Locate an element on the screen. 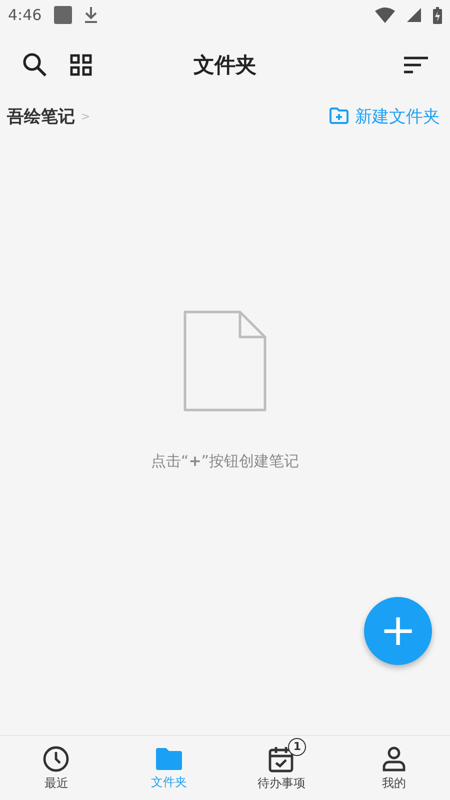  nav-tab: 我的 is located at coordinates (394, 768).